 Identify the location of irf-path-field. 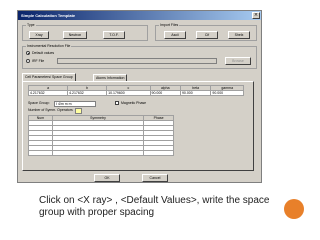
(137, 61).